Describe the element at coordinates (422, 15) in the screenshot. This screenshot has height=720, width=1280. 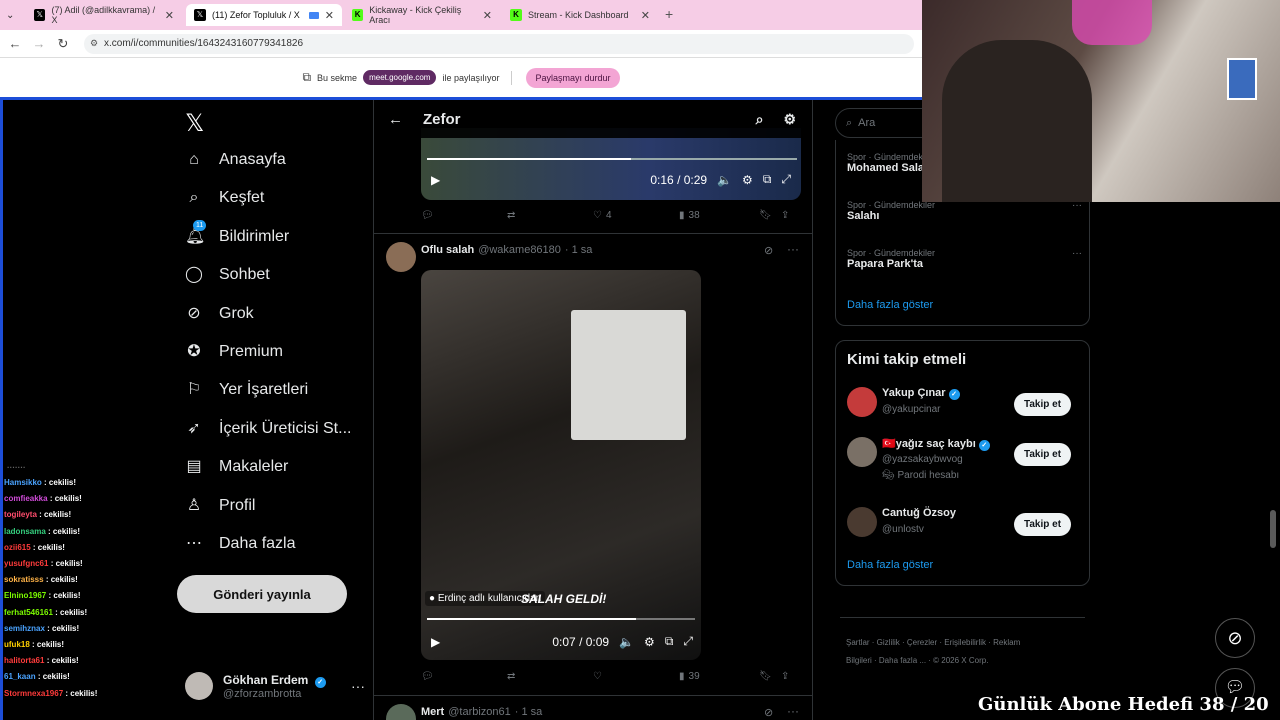
I see `tab-kickaway: K Kickaway - Kick Çekiliş Aracı ✕` at that location.